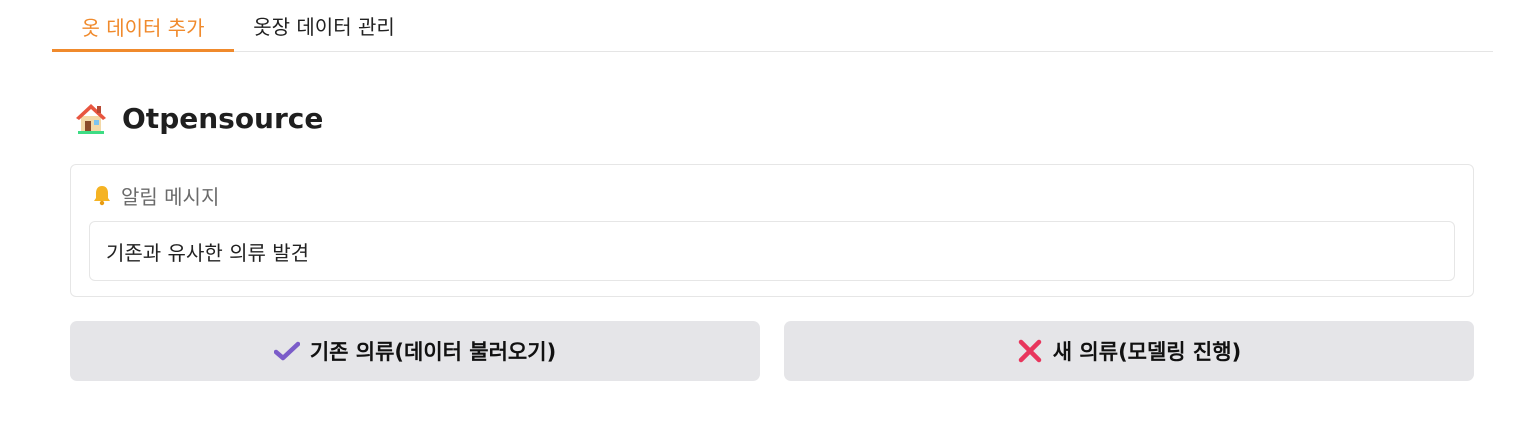 The width and height of the screenshot is (1540, 424). What do you see at coordinates (772, 251) in the screenshot?
I see `notification-message: 기존과 유사한 의류 발견` at bounding box center [772, 251].